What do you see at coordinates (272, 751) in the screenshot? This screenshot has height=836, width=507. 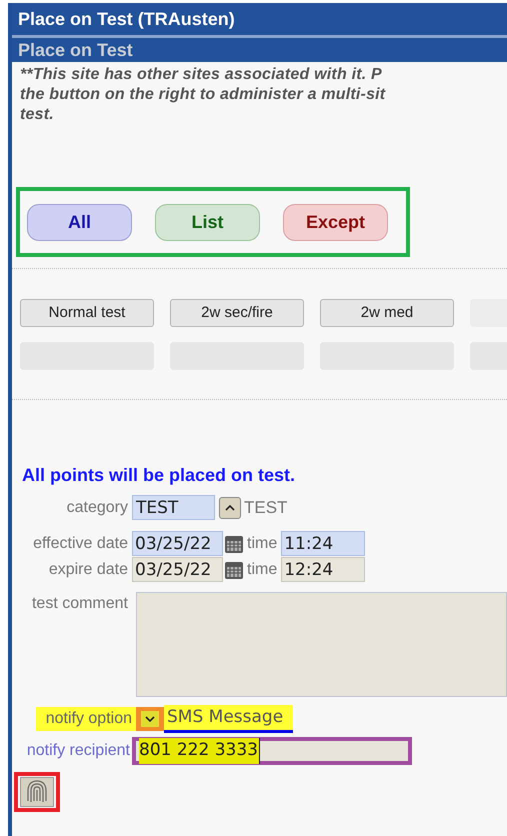 I see `recipient-field: 801 222 3333` at bounding box center [272, 751].